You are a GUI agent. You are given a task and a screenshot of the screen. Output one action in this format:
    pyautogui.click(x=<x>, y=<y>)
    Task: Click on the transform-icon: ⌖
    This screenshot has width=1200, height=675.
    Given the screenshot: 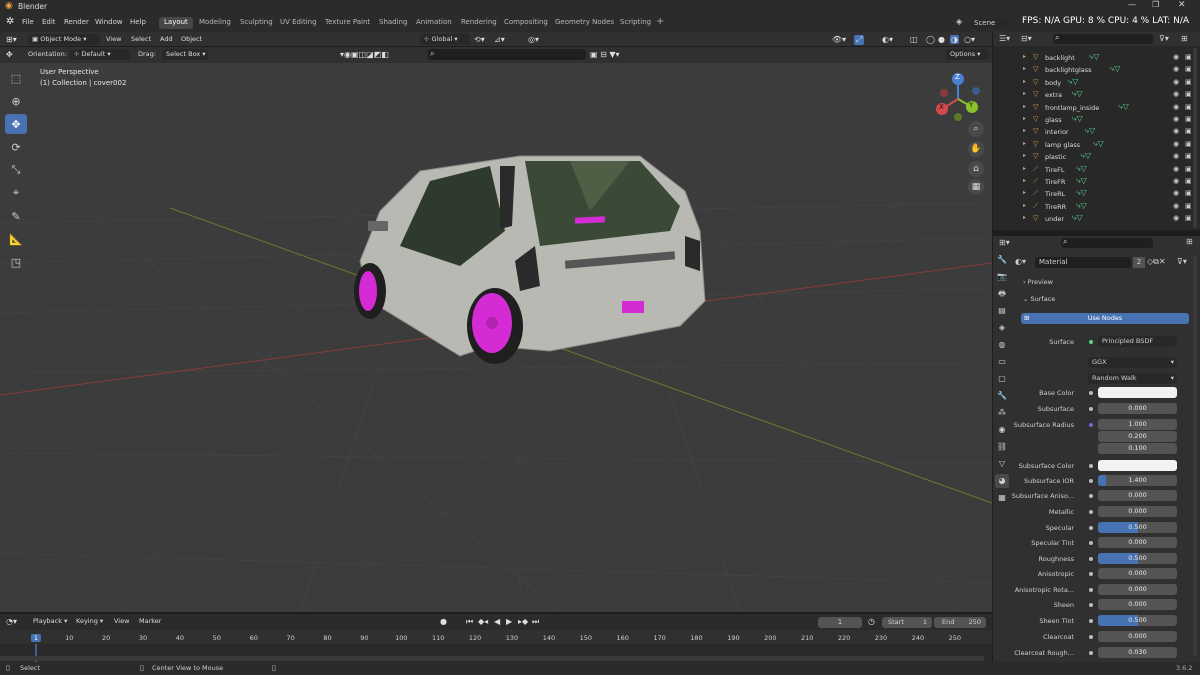 What is the action you would take?
    pyautogui.click(x=16, y=193)
    